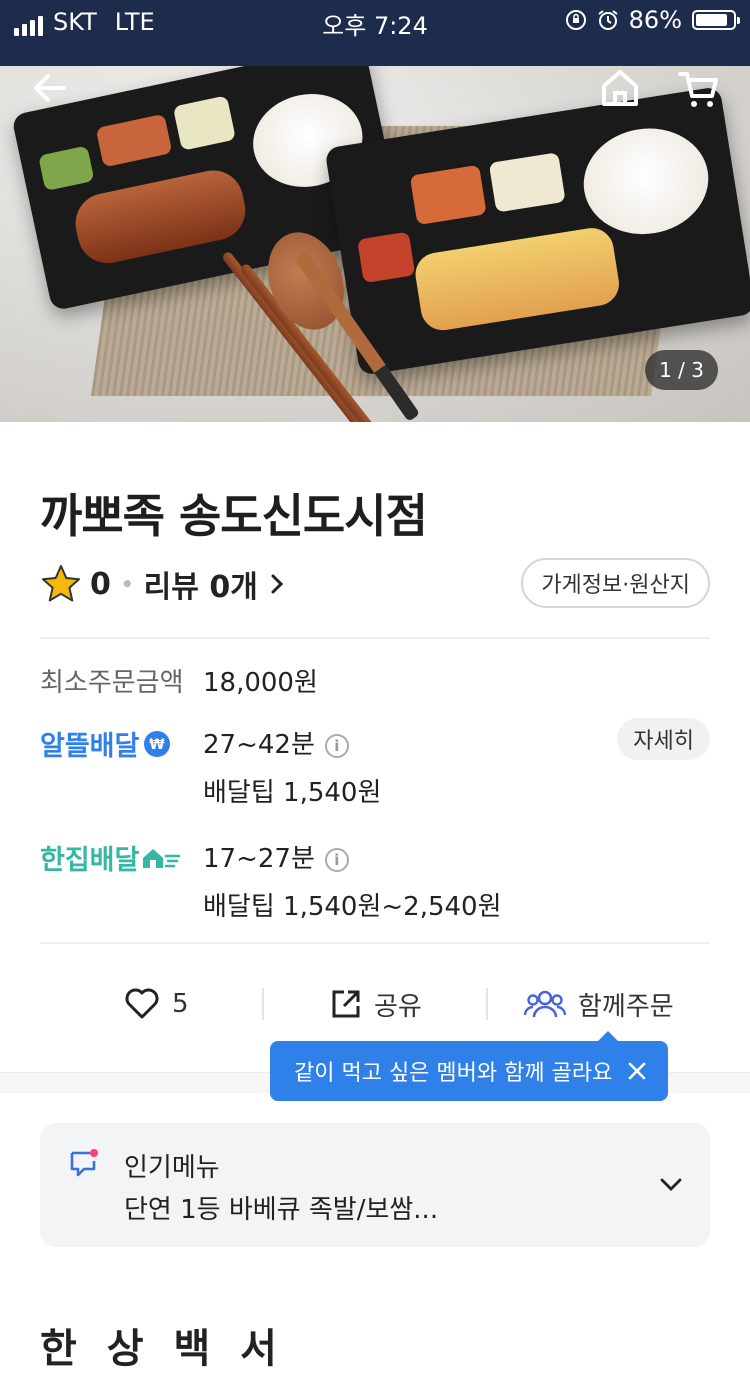 The width and height of the screenshot is (750, 1374). Describe the element at coordinates (346, 1004) in the screenshot. I see `share-icon` at that location.